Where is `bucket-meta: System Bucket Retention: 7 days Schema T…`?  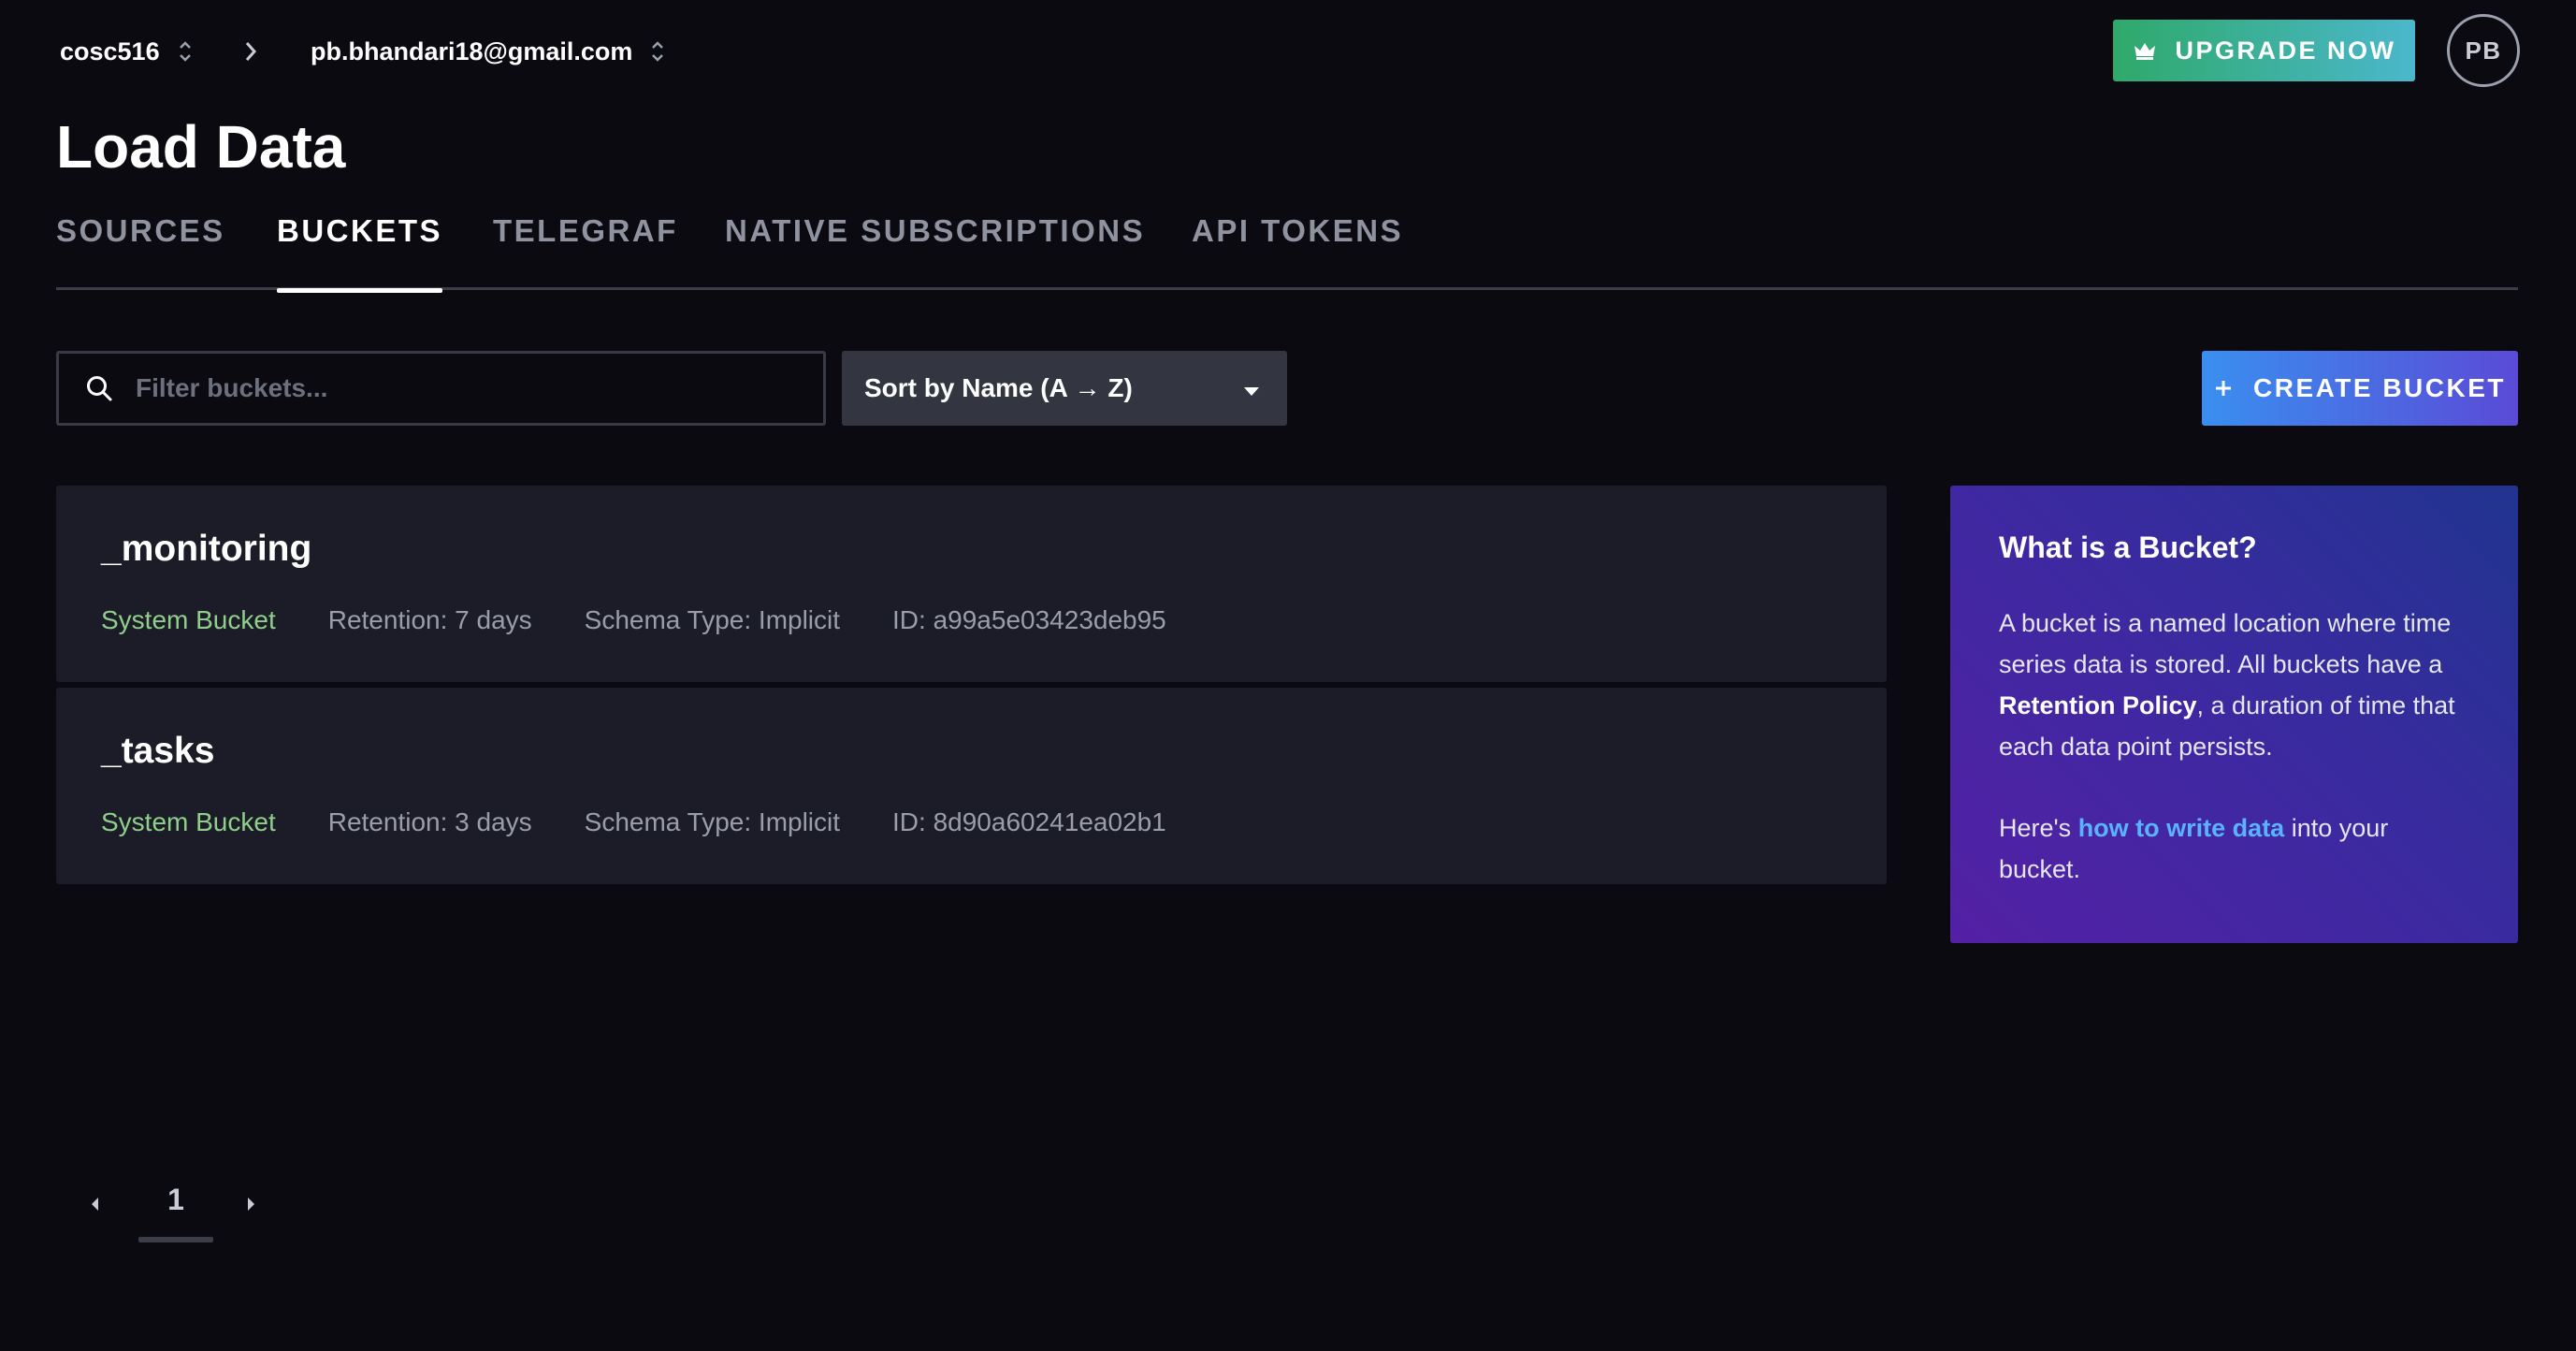 bucket-meta: System Bucket Retention: 7 days Schema T… is located at coordinates (633, 620).